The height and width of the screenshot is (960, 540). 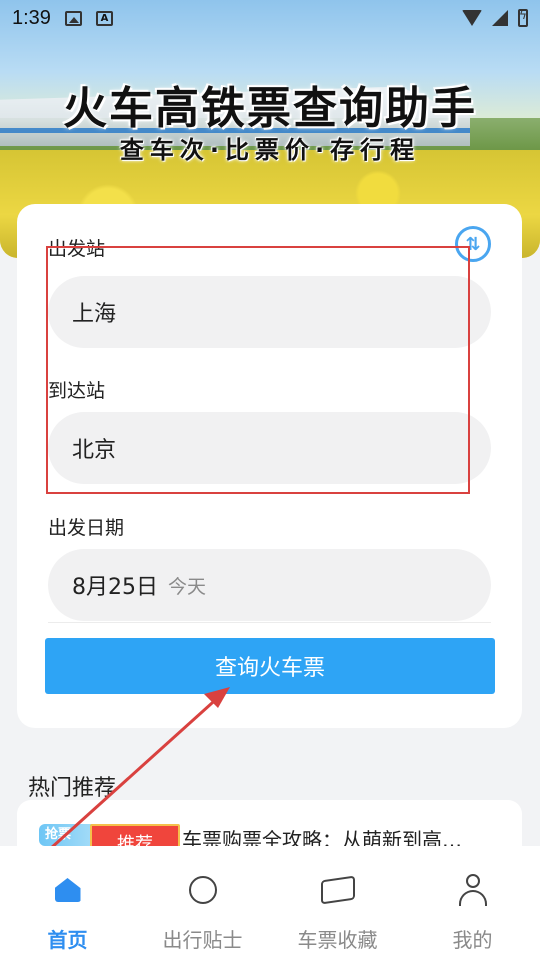 I want to click on departure-date-field: 8月25日 今天, so click(x=269, y=585).